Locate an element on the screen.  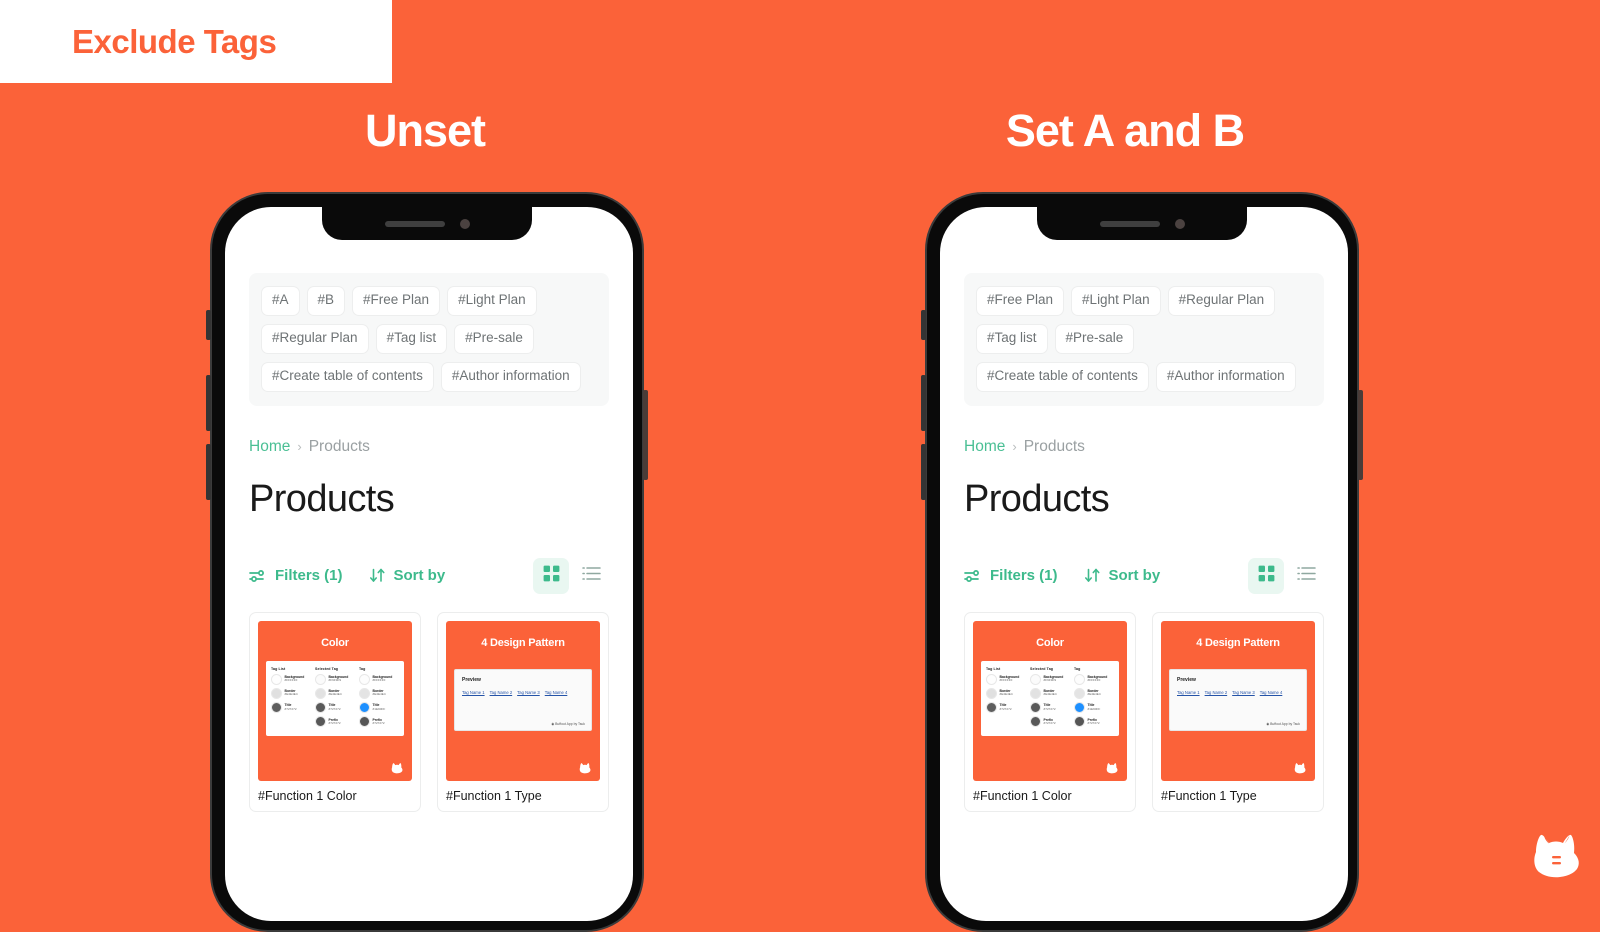
swatch-meta: Background #FFFFFF is located at coordinates (1010, 679).